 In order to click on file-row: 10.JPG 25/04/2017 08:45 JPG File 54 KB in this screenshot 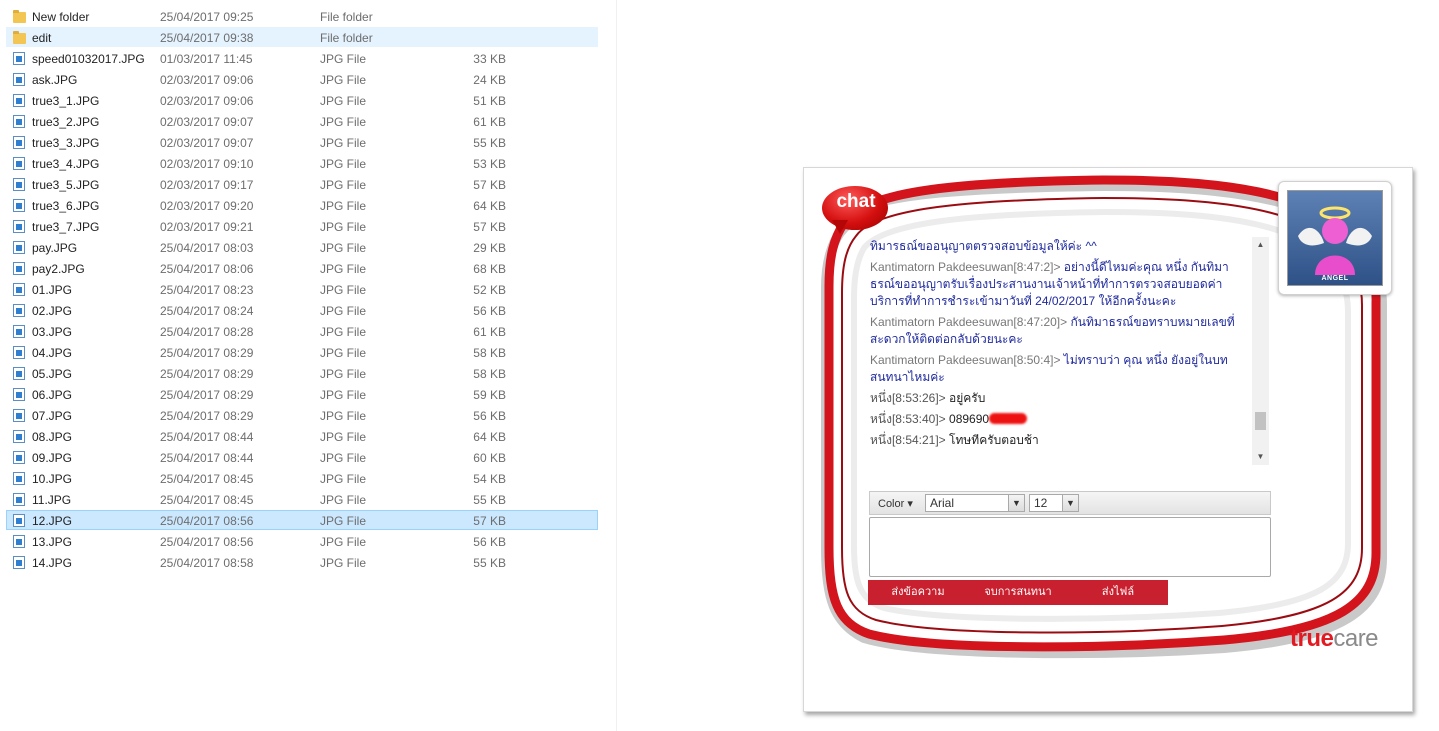, I will do `click(302, 478)`.